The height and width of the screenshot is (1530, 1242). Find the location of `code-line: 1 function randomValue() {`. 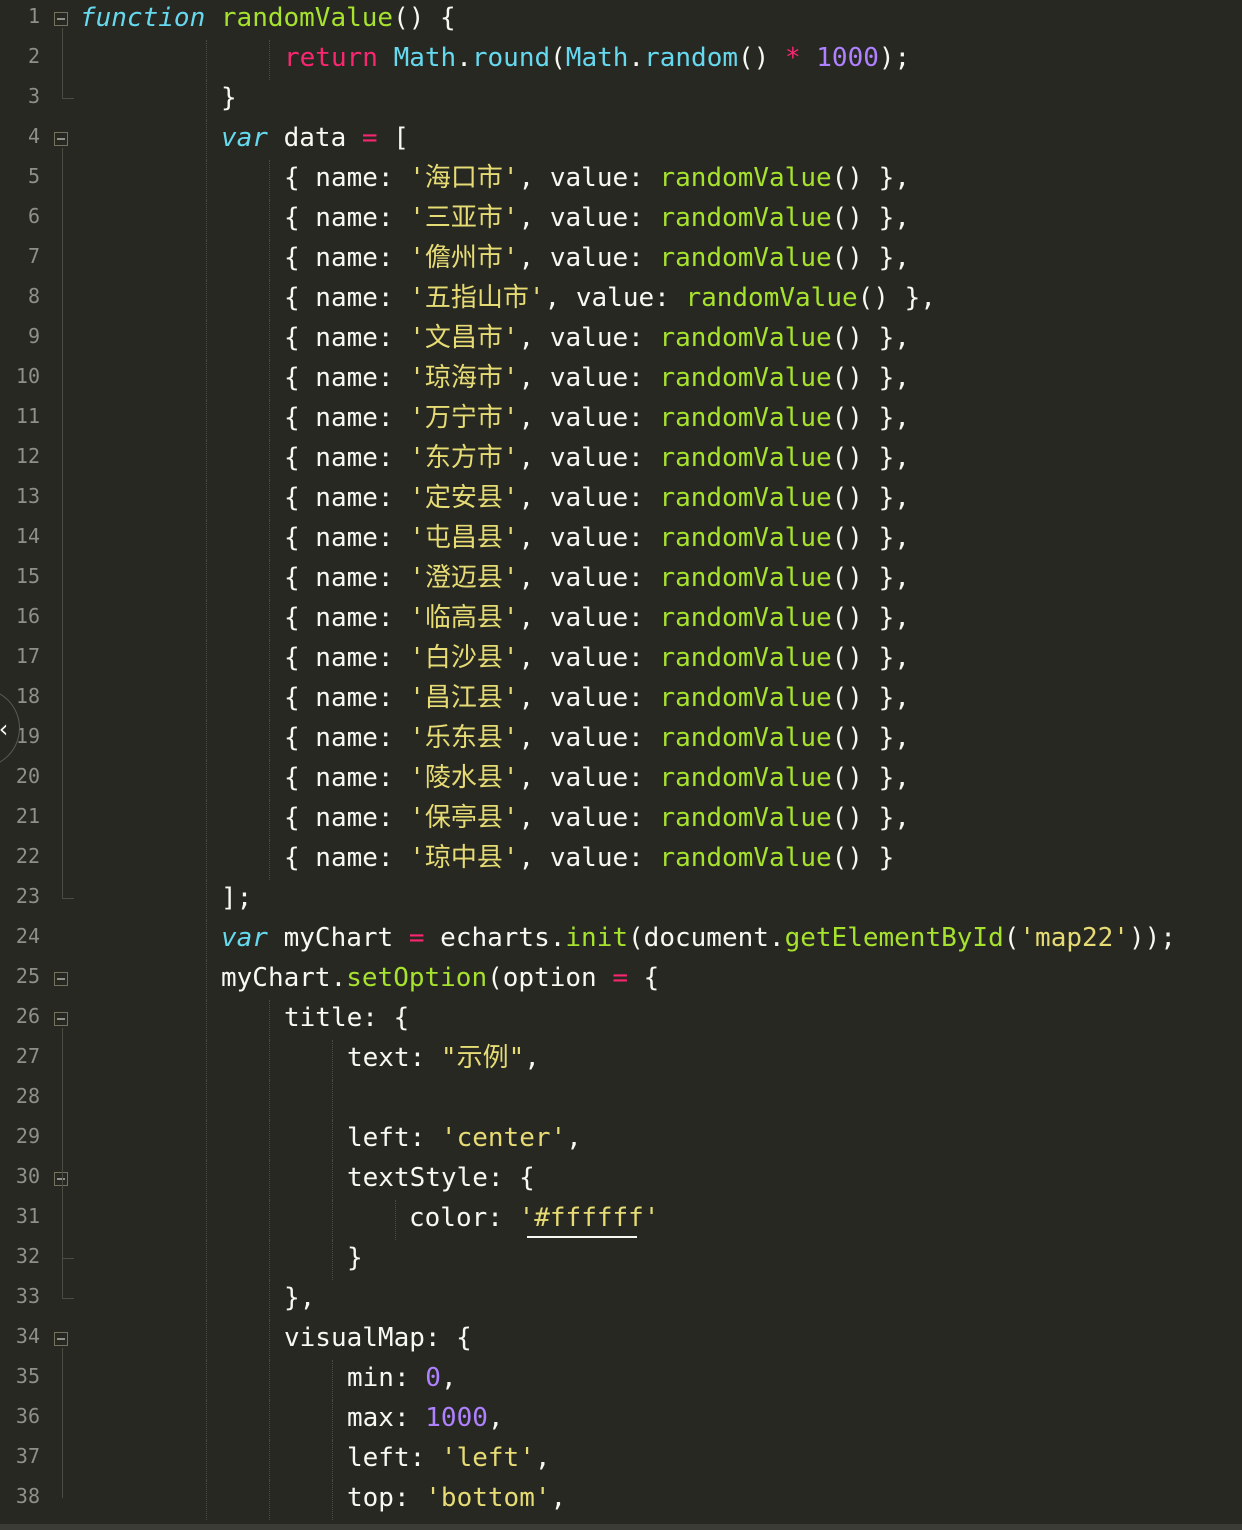

code-line: 1 function randomValue() { is located at coordinates (621, 20).